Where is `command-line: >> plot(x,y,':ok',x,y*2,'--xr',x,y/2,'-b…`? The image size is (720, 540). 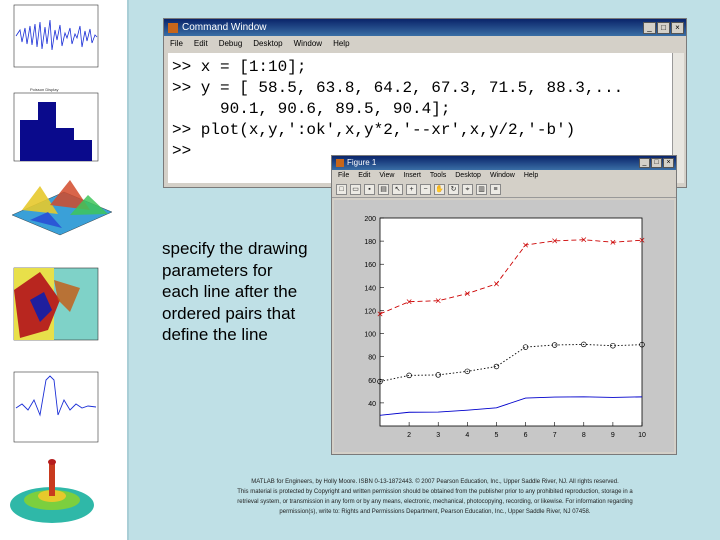 command-line: >> plot(x,y,':ok',x,y*2,'--xr',x,y/2,'-b… is located at coordinates (374, 130).